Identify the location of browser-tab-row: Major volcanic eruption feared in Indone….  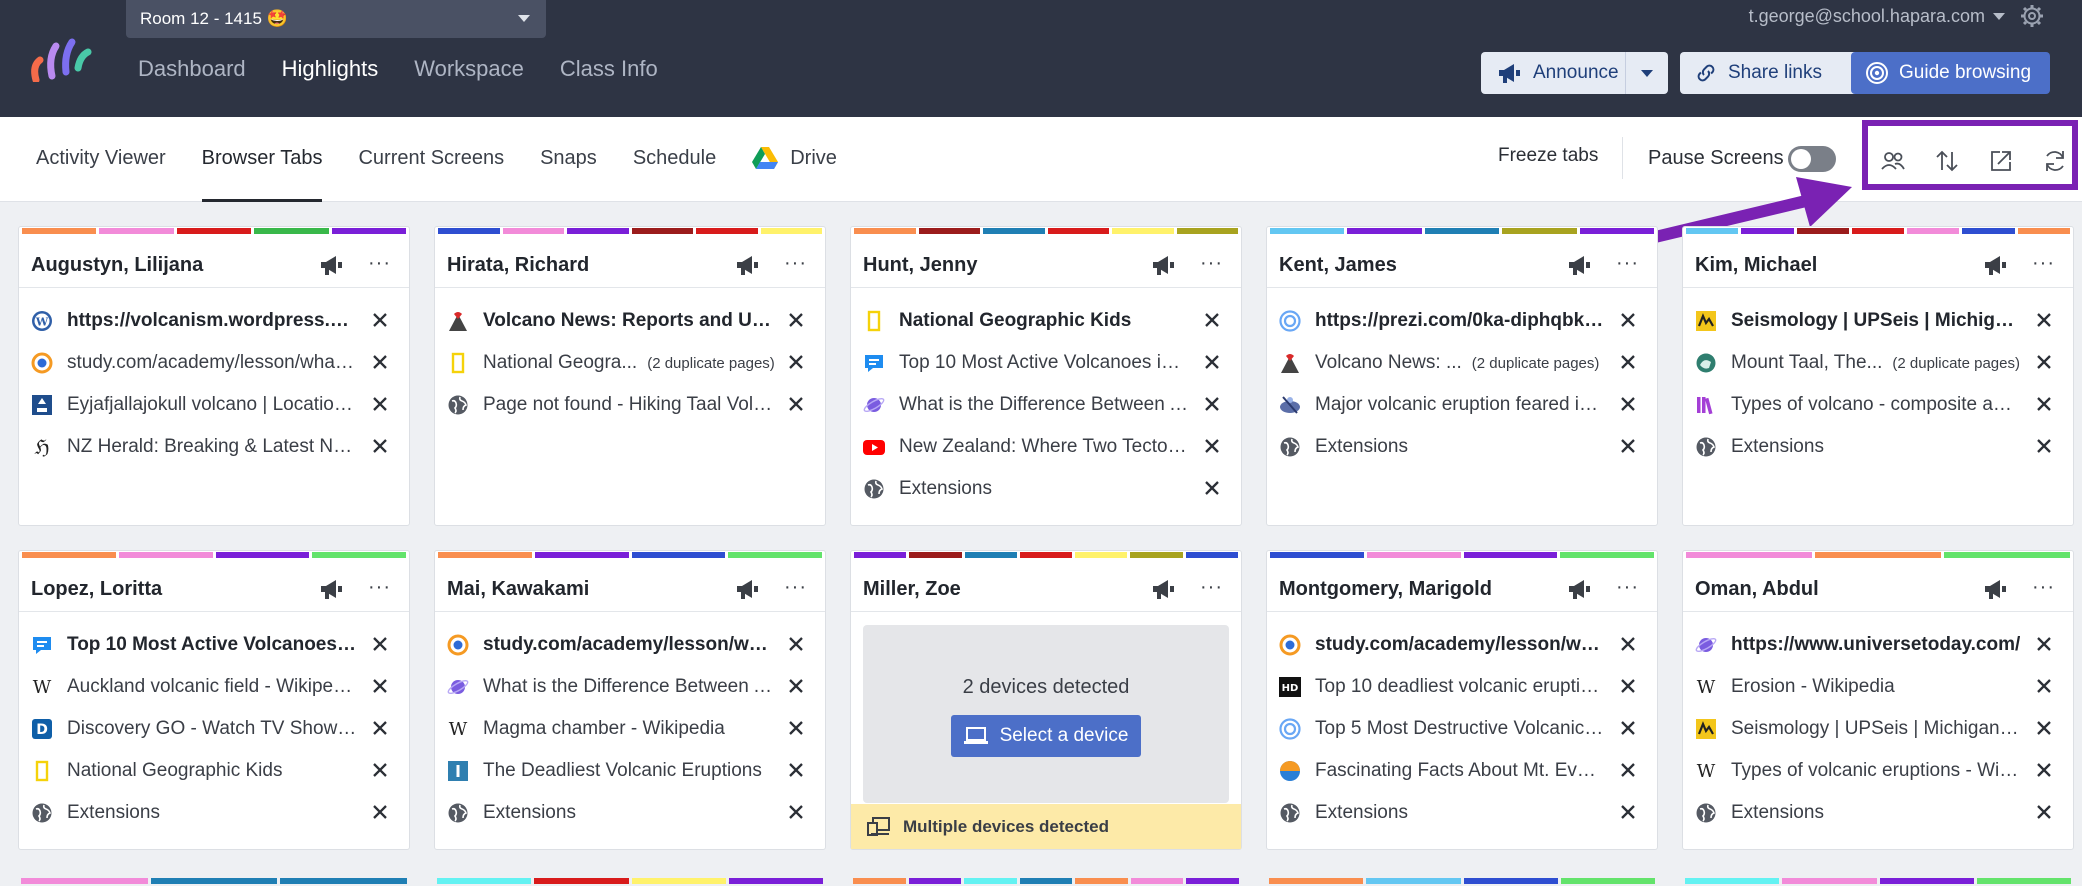
(1462, 405).